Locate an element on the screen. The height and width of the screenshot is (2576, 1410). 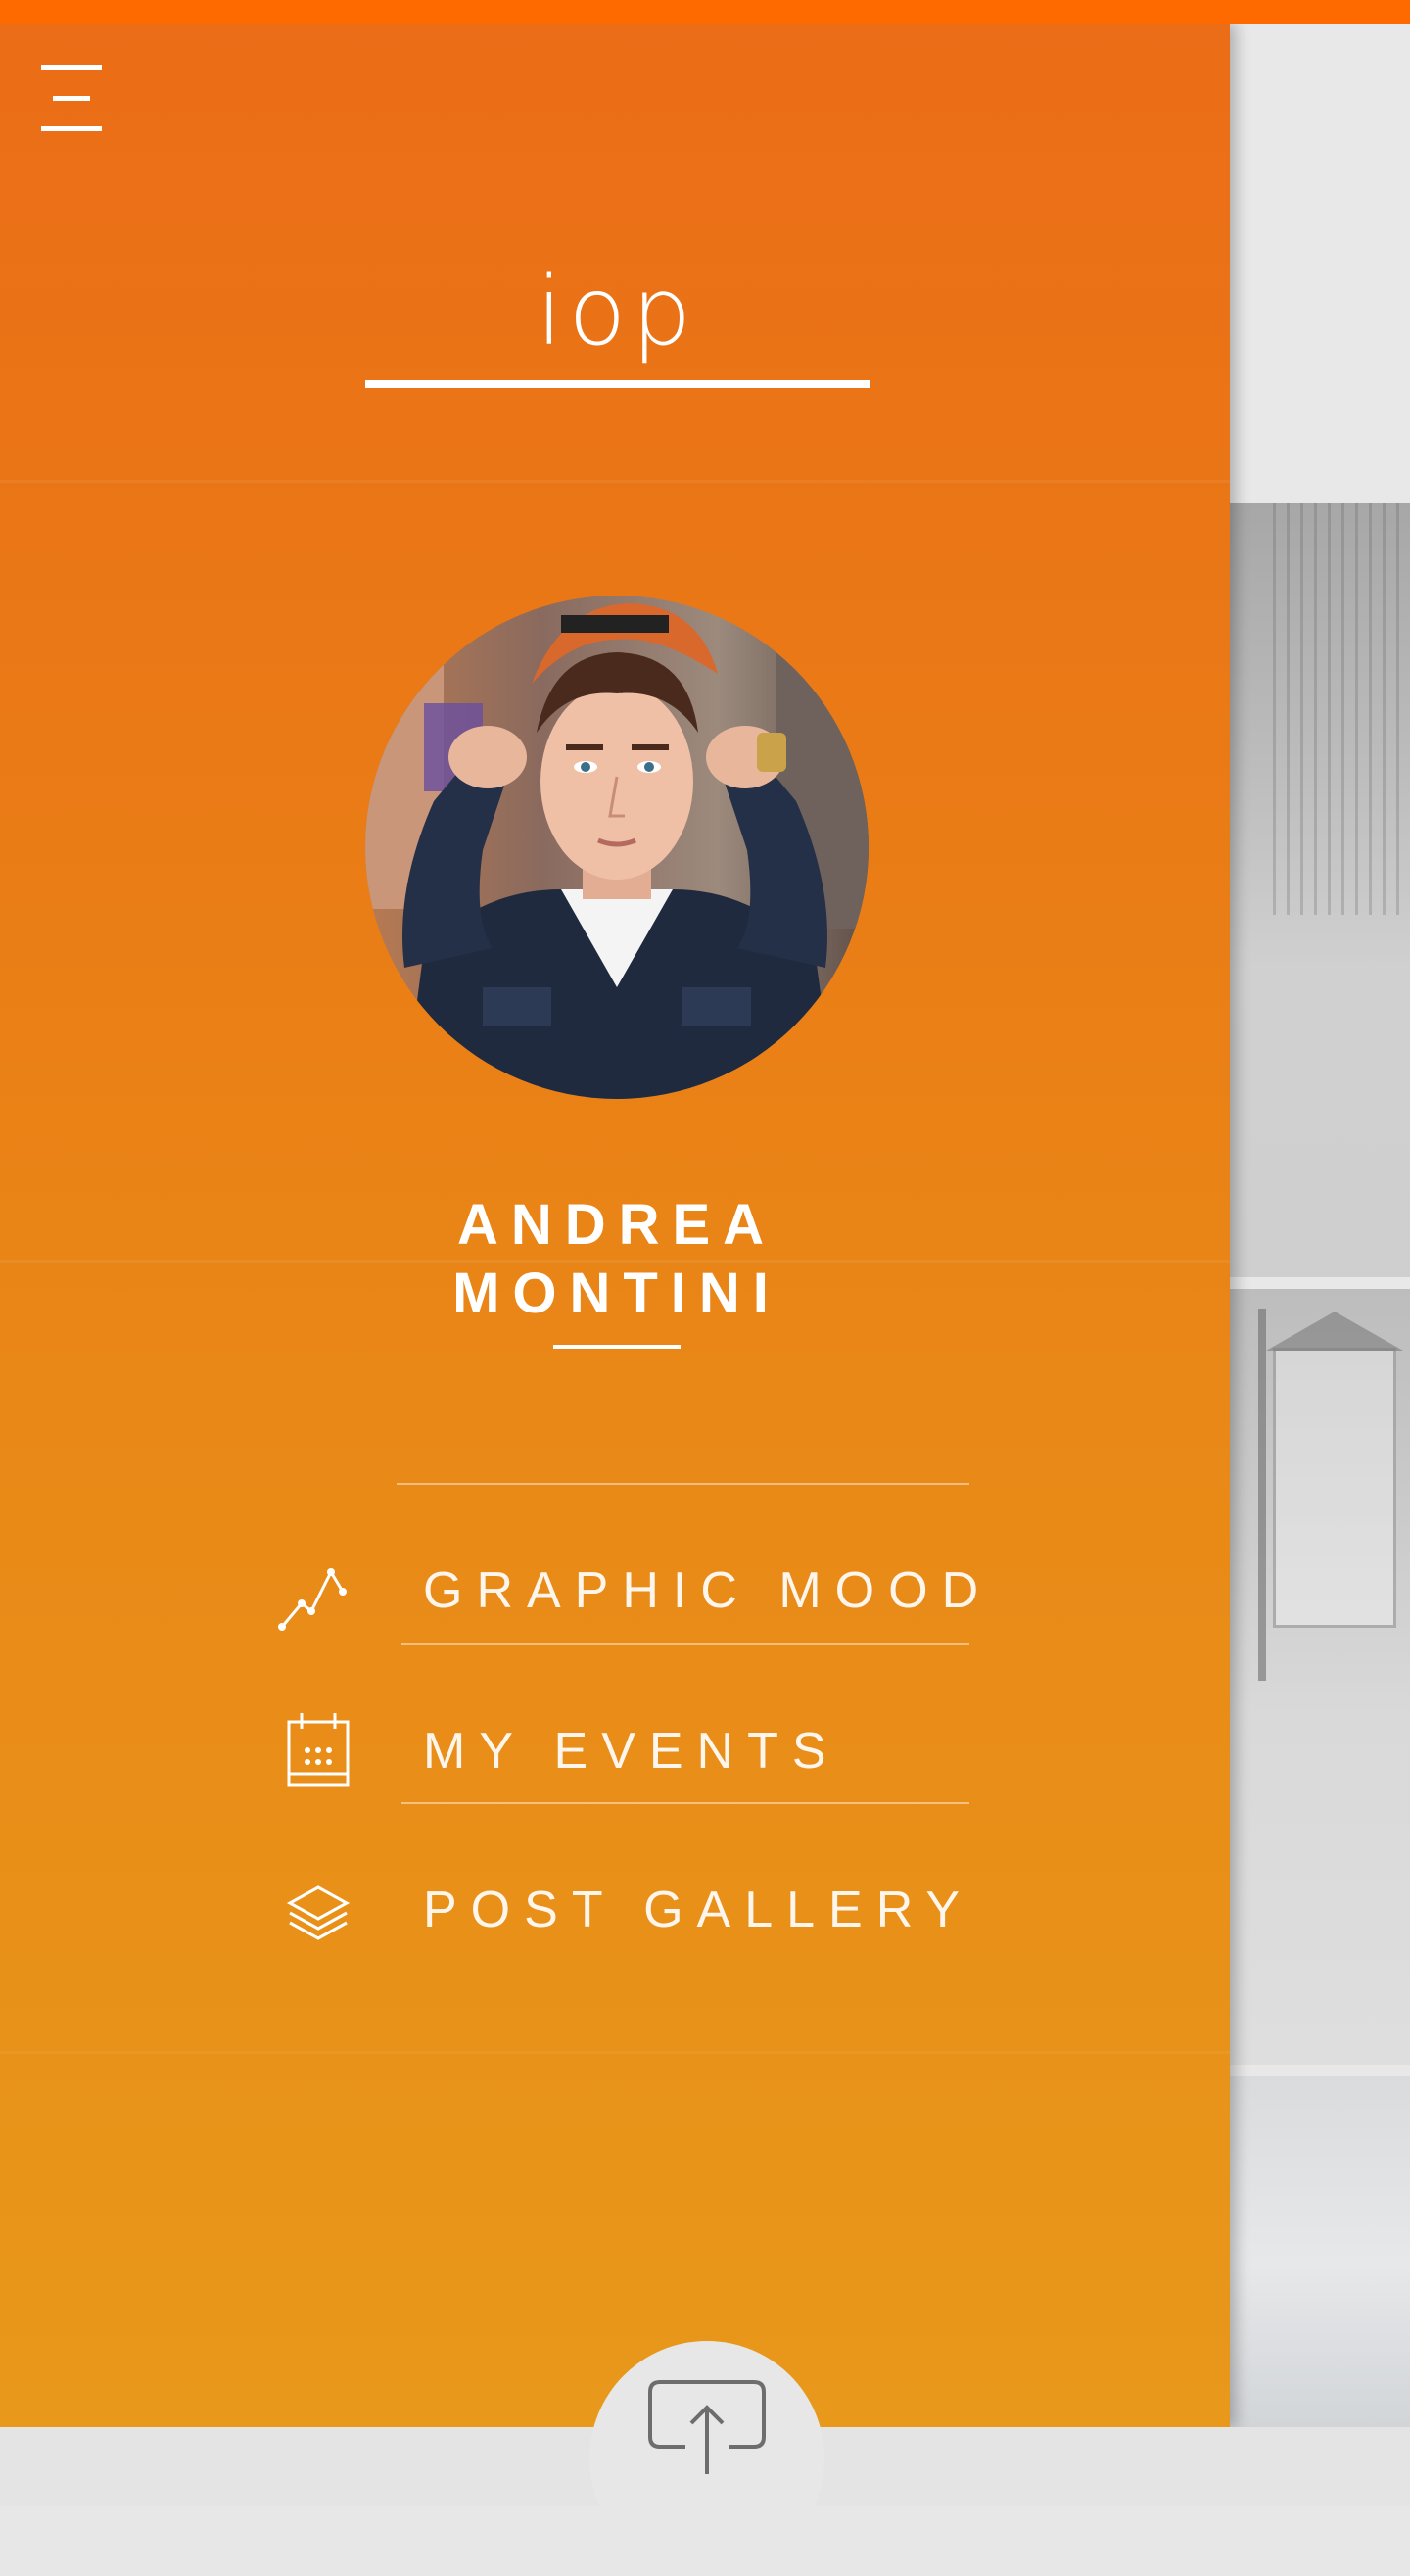
app-logo: iop is located at coordinates (617, 312).